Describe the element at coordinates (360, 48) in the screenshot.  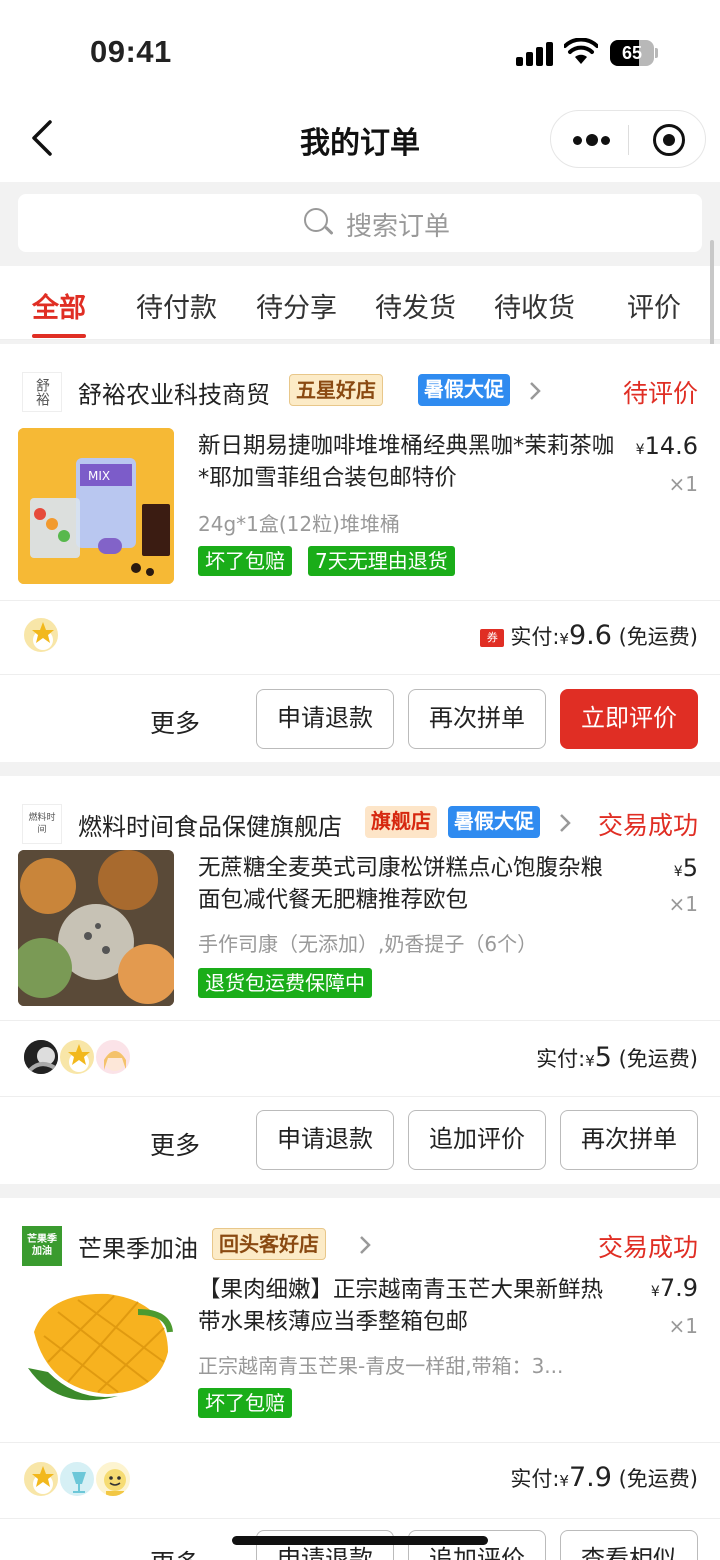
I see `status-bar: 09:41 65` at that location.